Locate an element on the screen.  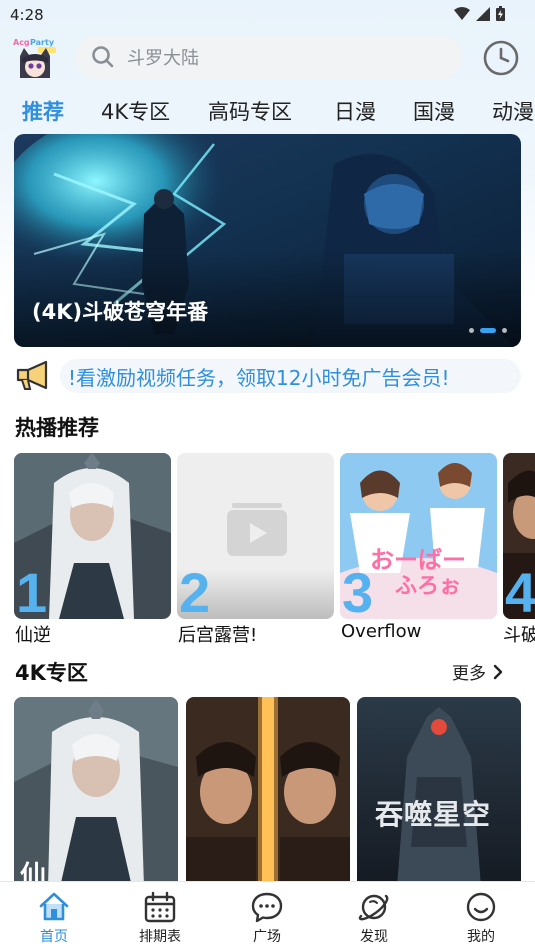
nav-home: 首页 is located at coordinates (54, 918).